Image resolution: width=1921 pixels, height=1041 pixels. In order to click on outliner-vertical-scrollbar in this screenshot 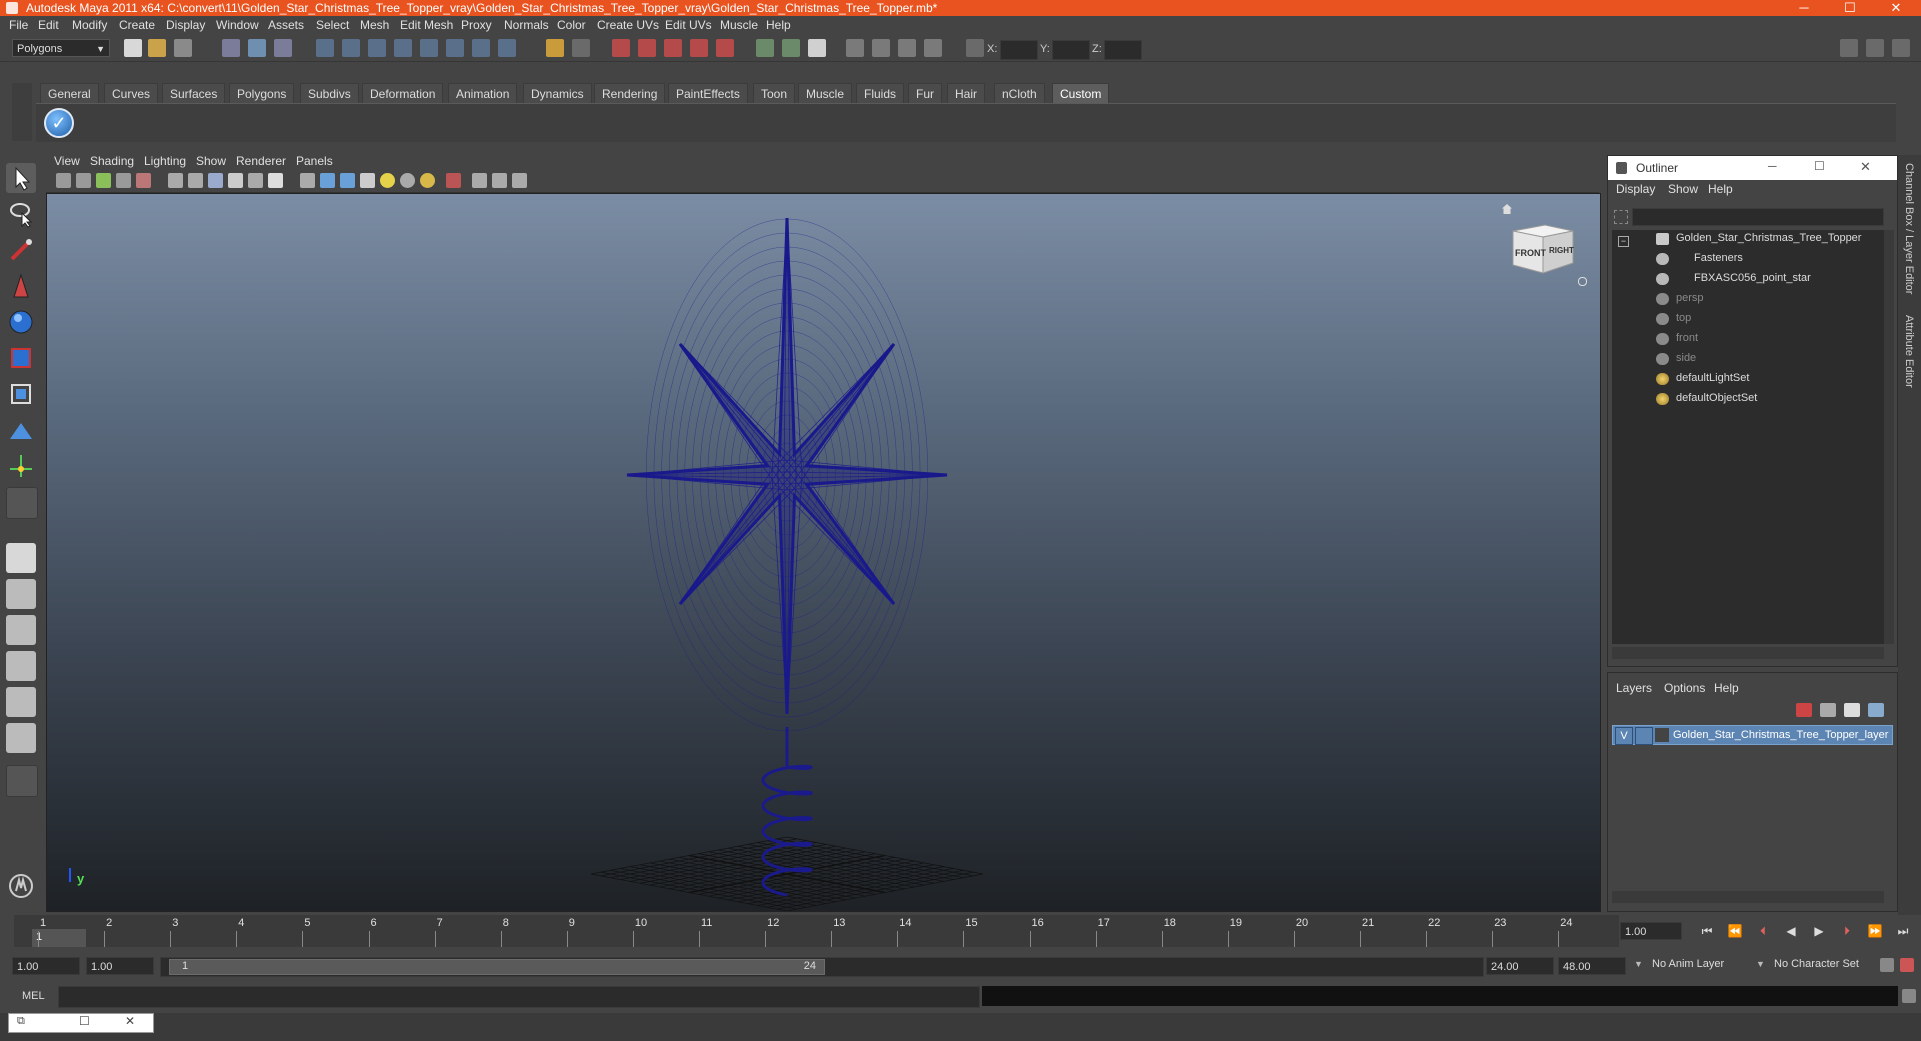, I will do `click(1889, 437)`.